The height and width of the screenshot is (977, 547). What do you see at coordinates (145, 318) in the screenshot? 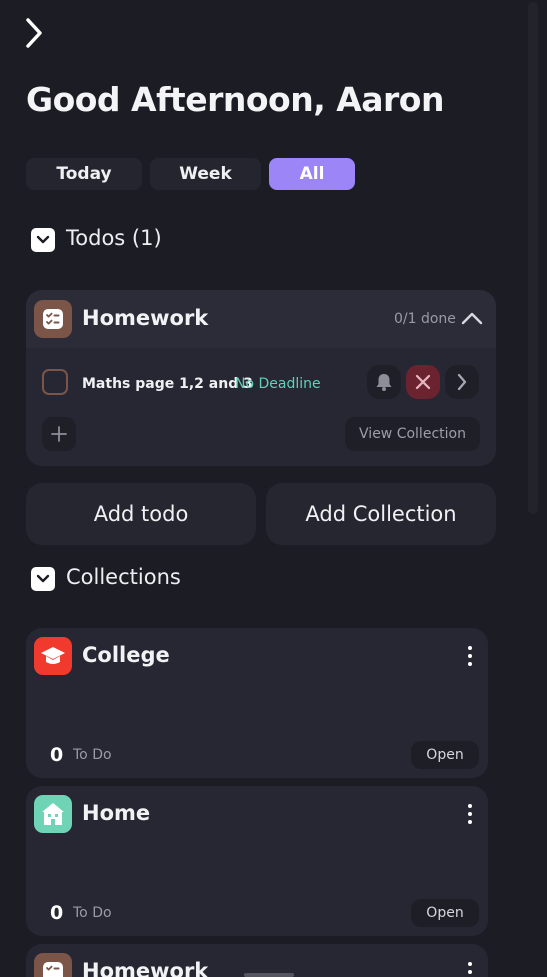
I see `todo-group-name: Homework` at bounding box center [145, 318].